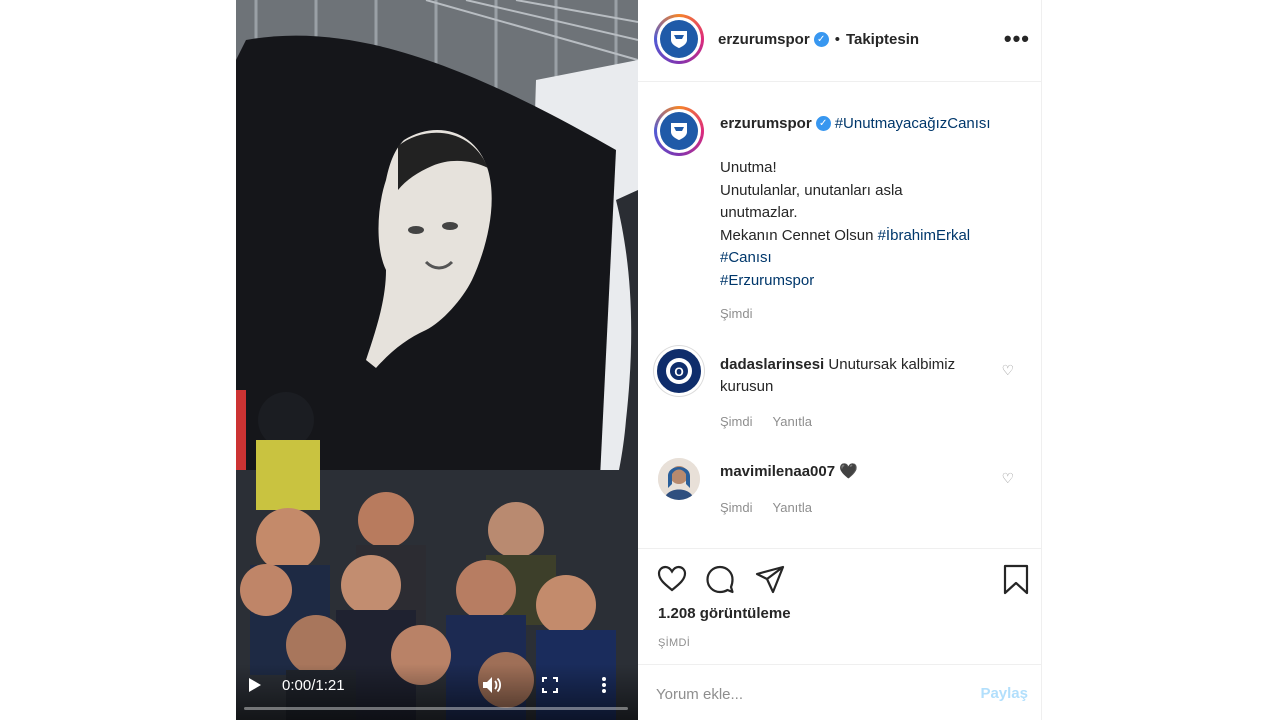  I want to click on caption-line: Unutulanlar, unutanları asla, so click(811, 190).